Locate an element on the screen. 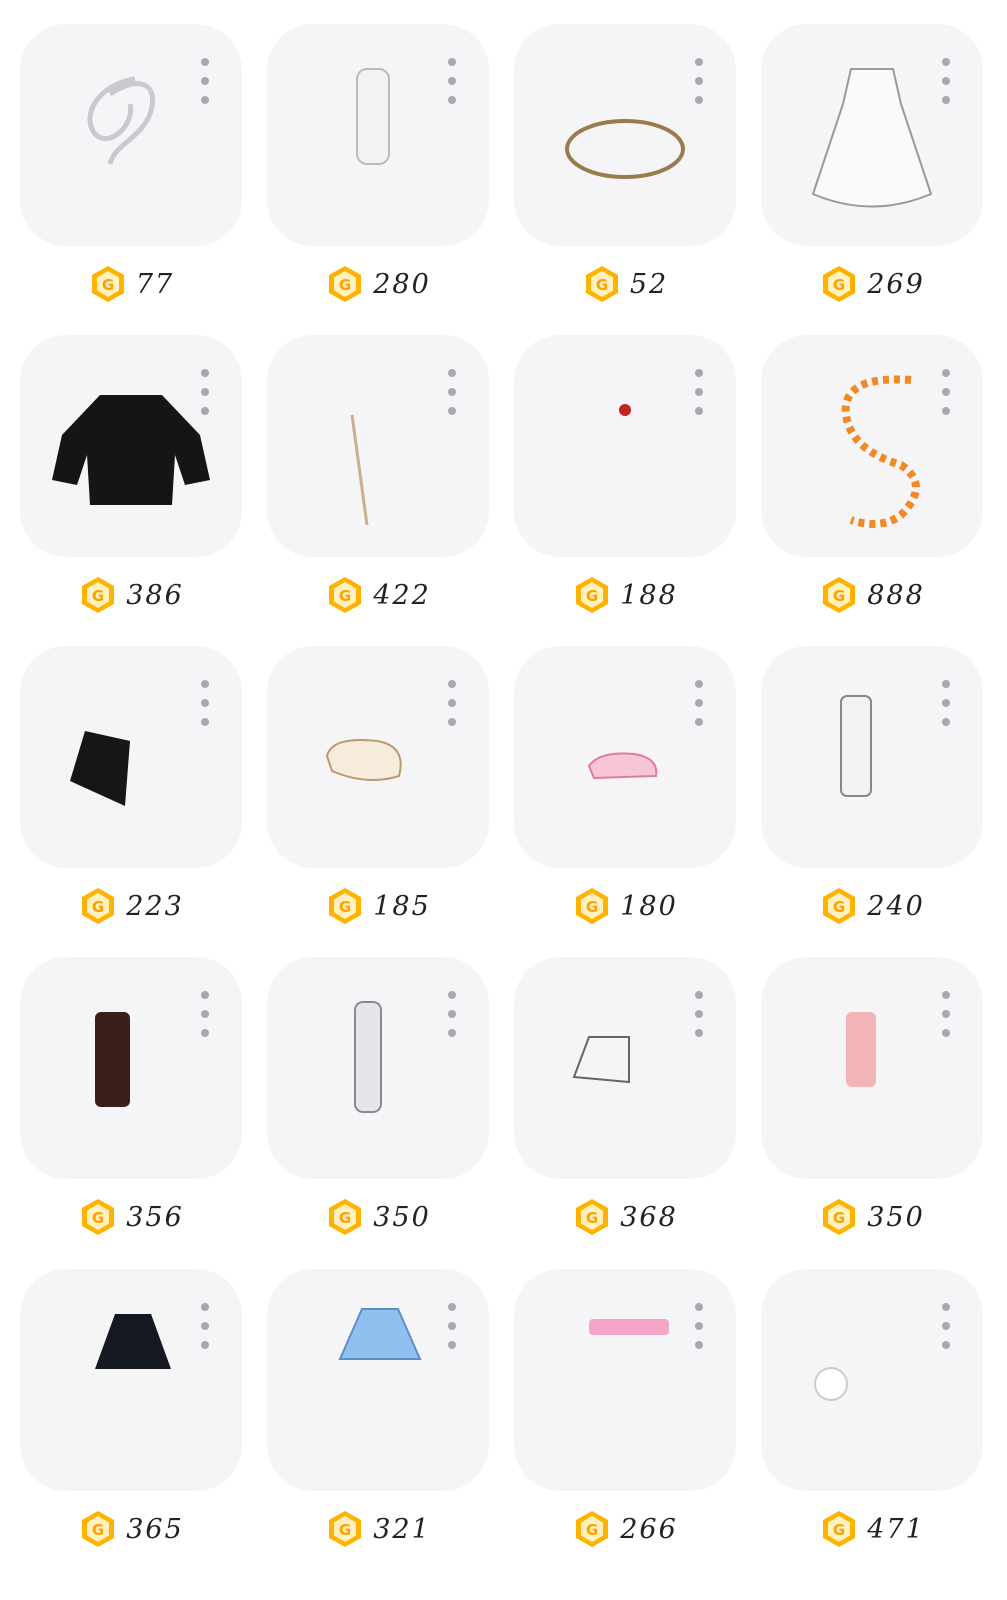 The image size is (1007, 1600). price-value: 266 is located at coordinates (649, 1529).